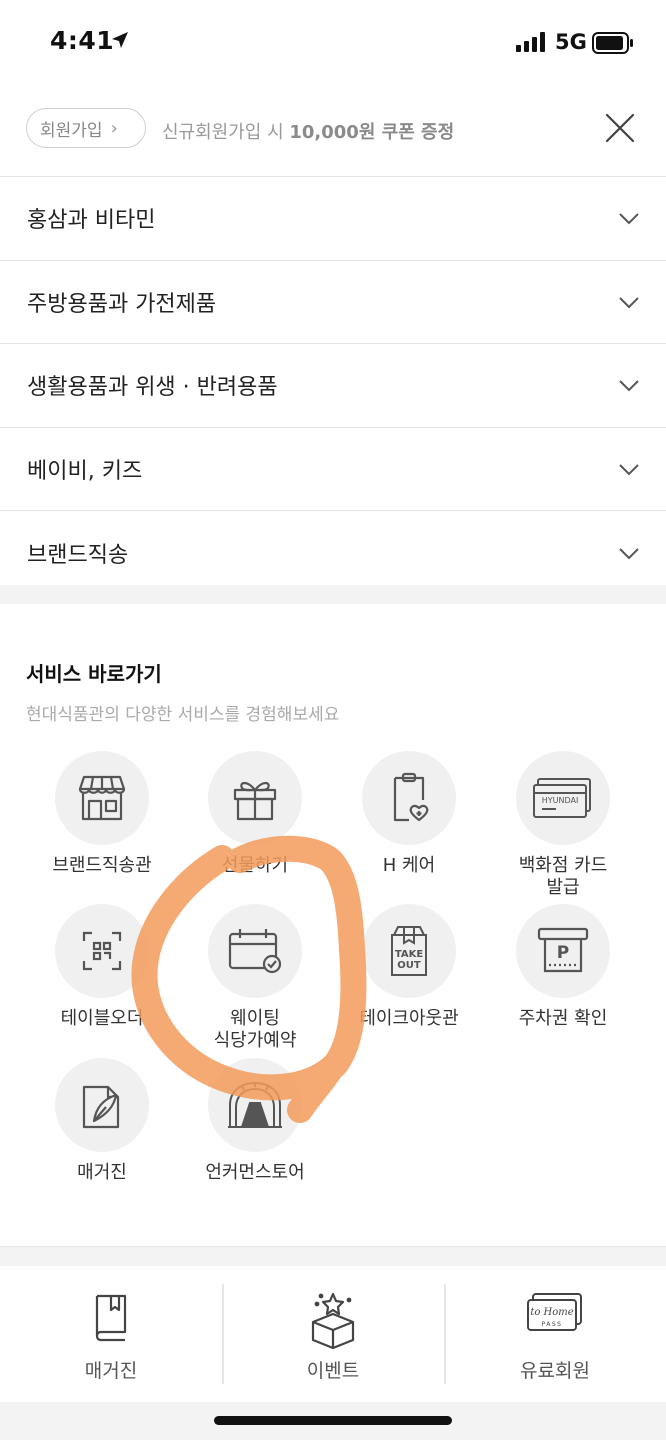 This screenshot has width=666, height=1440. What do you see at coordinates (102, 1018) in the screenshot?
I see `service-label: 테이블오더` at bounding box center [102, 1018].